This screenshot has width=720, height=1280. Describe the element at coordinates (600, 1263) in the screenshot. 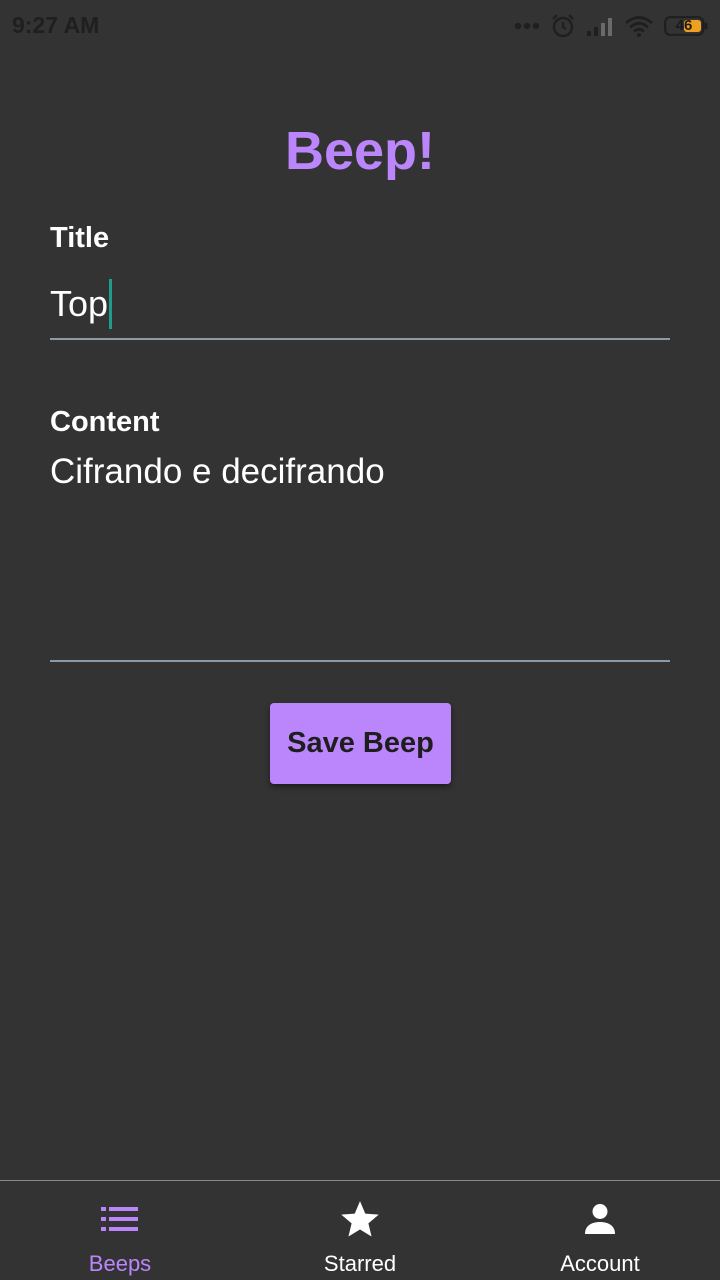

I see `nav-label-account: Account` at that location.